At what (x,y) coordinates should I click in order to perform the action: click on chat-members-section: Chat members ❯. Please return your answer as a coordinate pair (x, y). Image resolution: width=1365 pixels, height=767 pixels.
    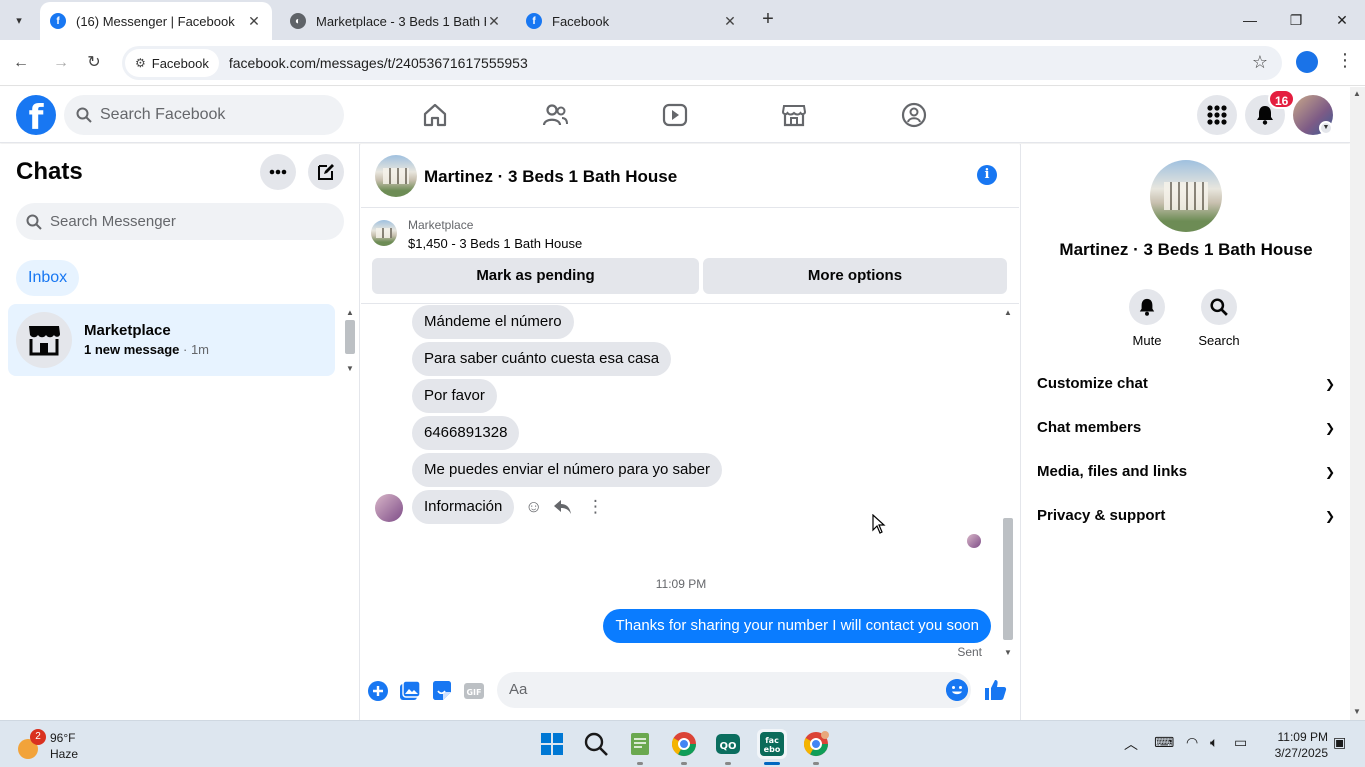
    Looking at the image, I should click on (1186, 428).